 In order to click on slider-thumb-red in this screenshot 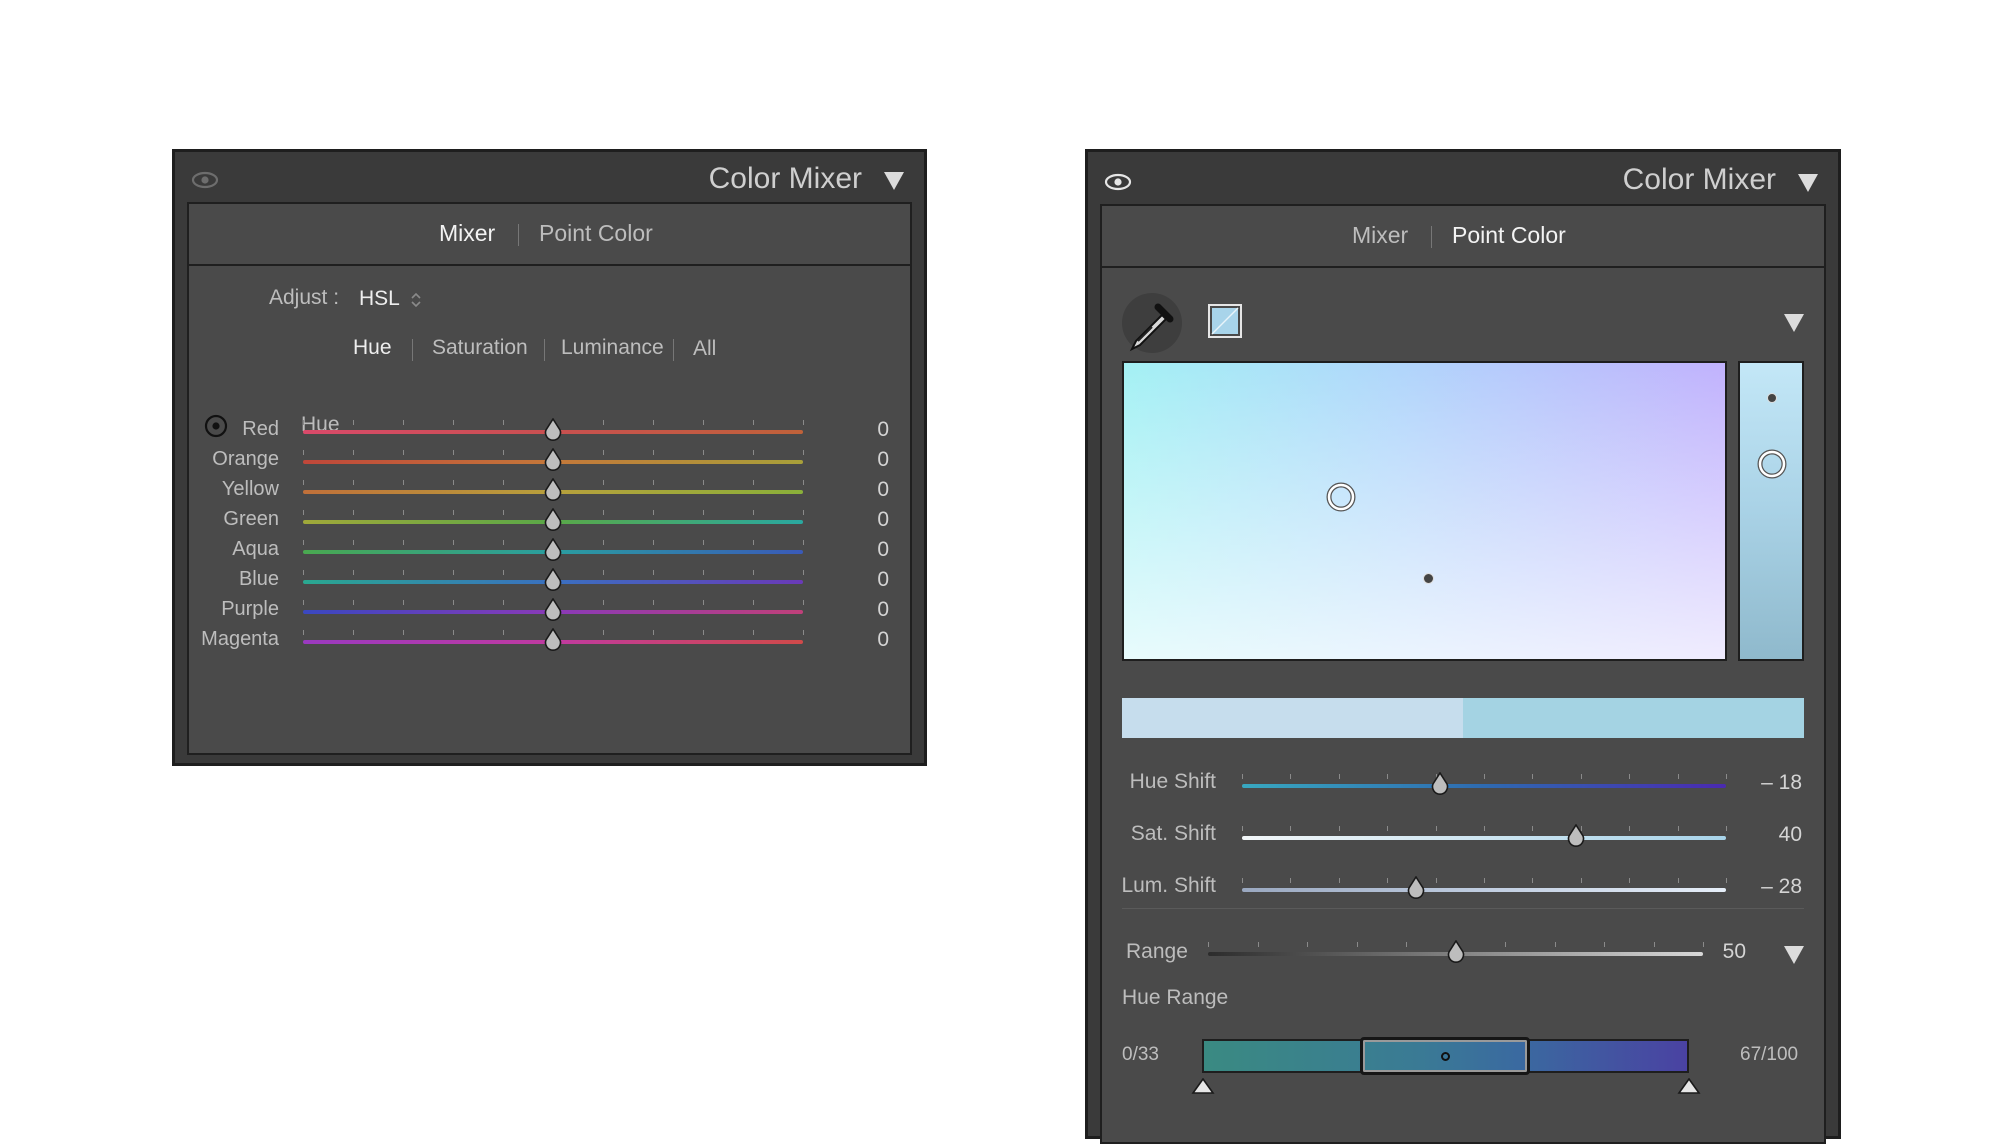, I will do `click(553, 430)`.